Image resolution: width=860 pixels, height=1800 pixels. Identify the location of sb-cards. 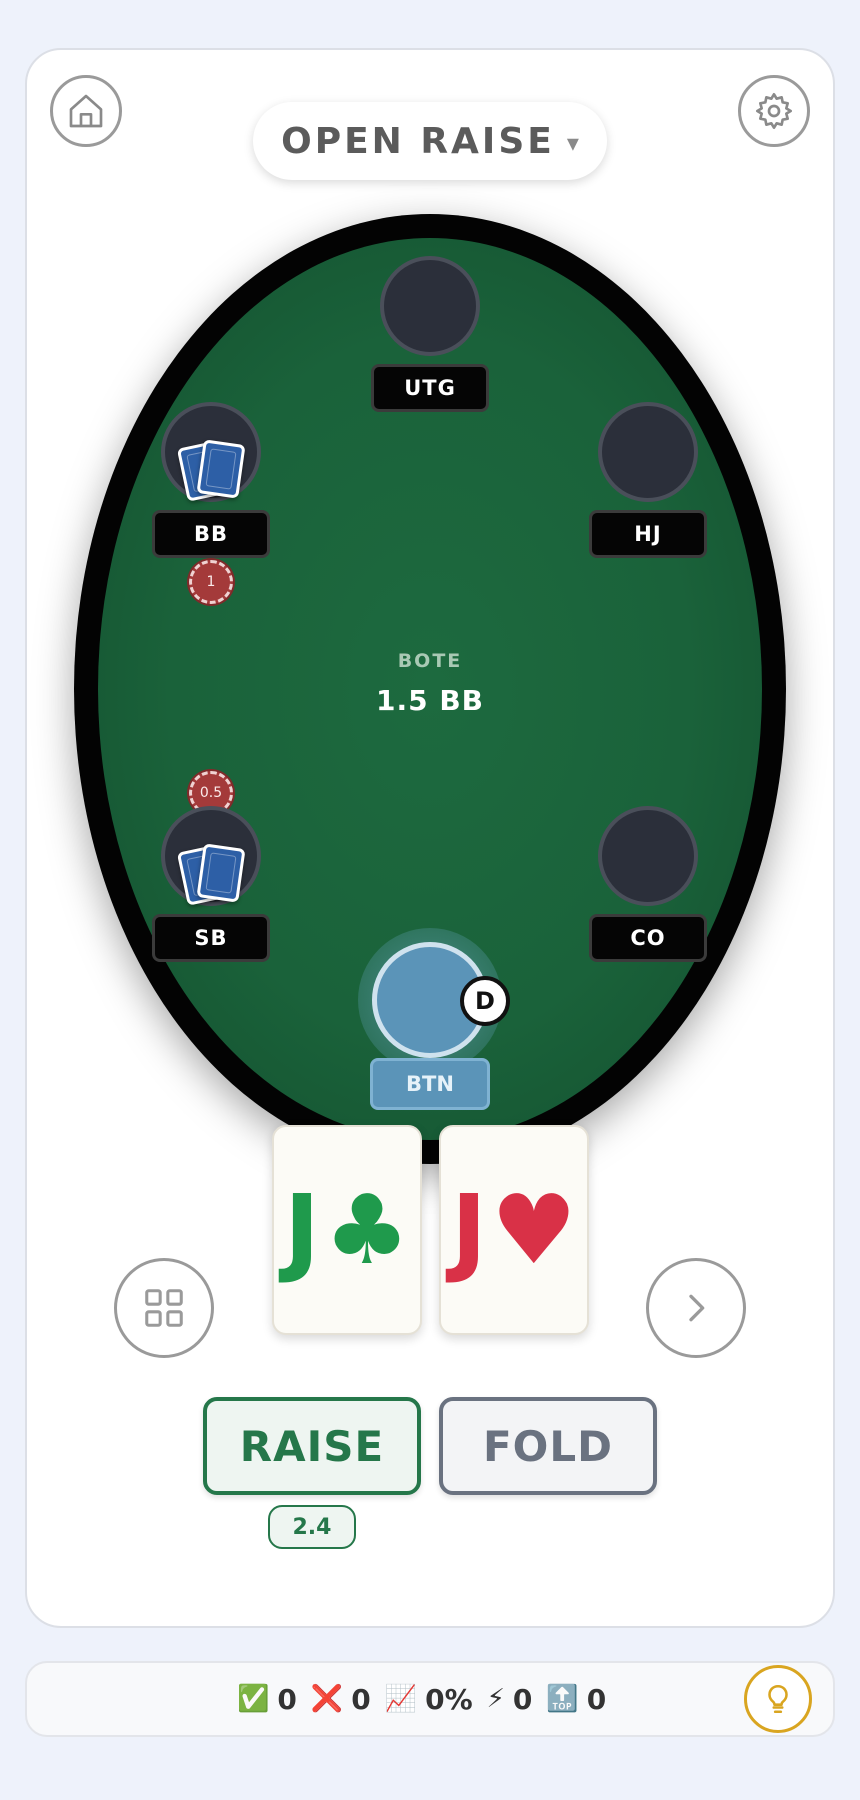
(211, 874).